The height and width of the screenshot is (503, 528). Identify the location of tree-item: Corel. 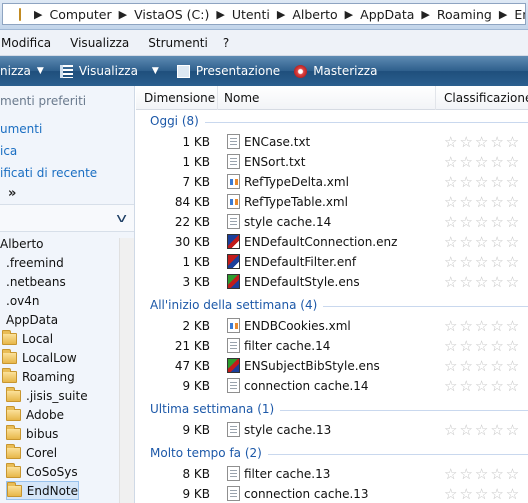
(31, 452).